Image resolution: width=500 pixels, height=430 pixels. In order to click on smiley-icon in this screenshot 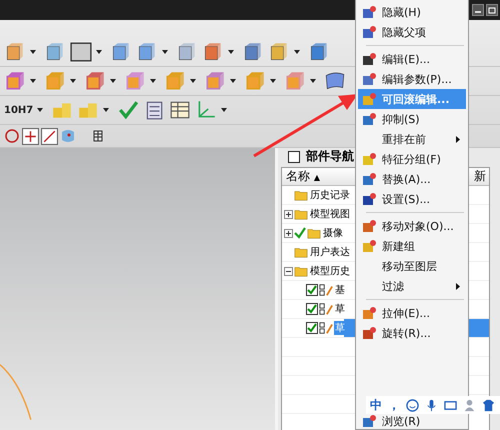, I will do `click(412, 405)`.